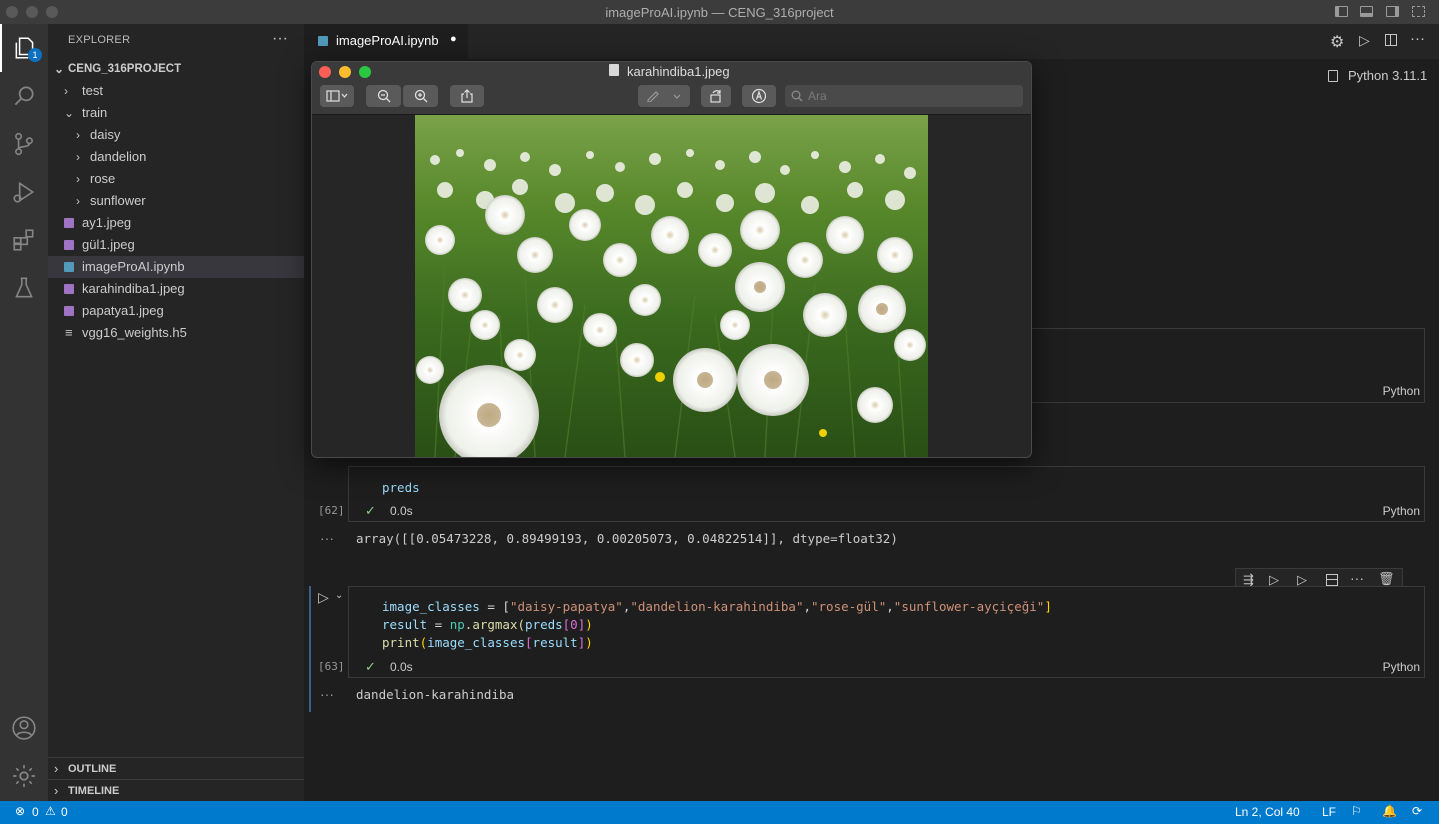 The width and height of the screenshot is (1439, 824). What do you see at coordinates (280, 39) in the screenshot?
I see `explorer-more-actions-button: ···` at bounding box center [280, 39].